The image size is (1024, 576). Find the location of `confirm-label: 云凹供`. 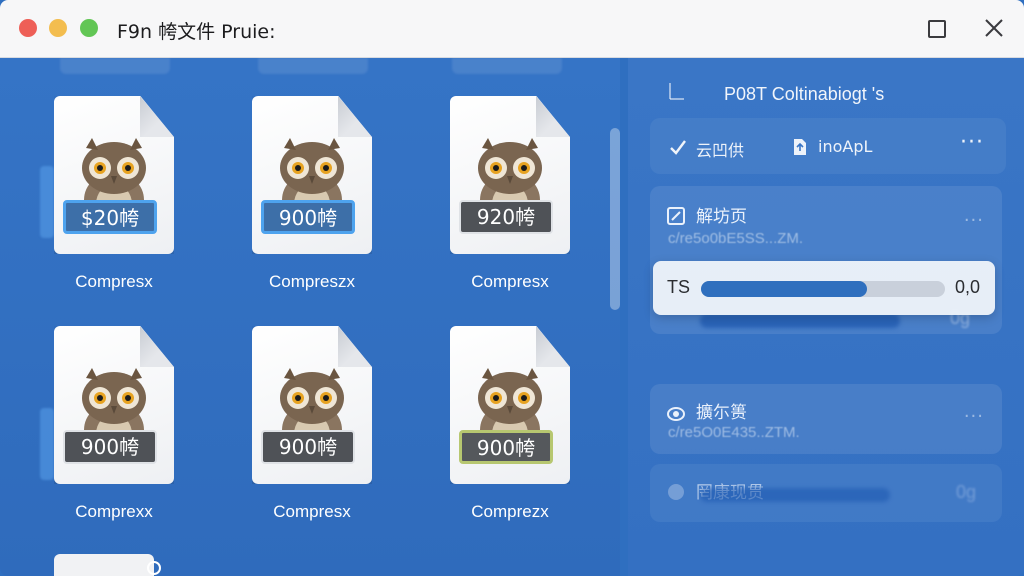

confirm-label: 云凹供 is located at coordinates (720, 150).